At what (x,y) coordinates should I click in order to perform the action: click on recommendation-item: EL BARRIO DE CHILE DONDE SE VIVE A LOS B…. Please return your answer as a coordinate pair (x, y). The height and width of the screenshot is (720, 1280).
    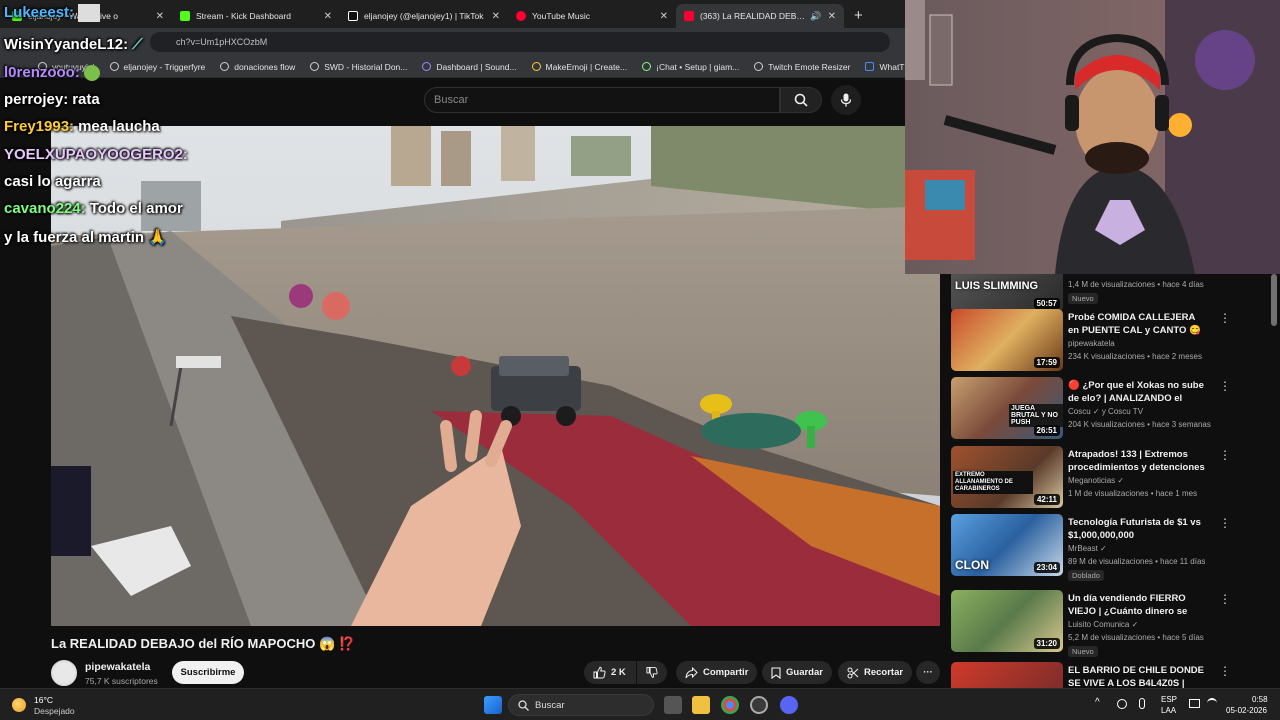
    Looking at the image, I should click on (1111, 675).